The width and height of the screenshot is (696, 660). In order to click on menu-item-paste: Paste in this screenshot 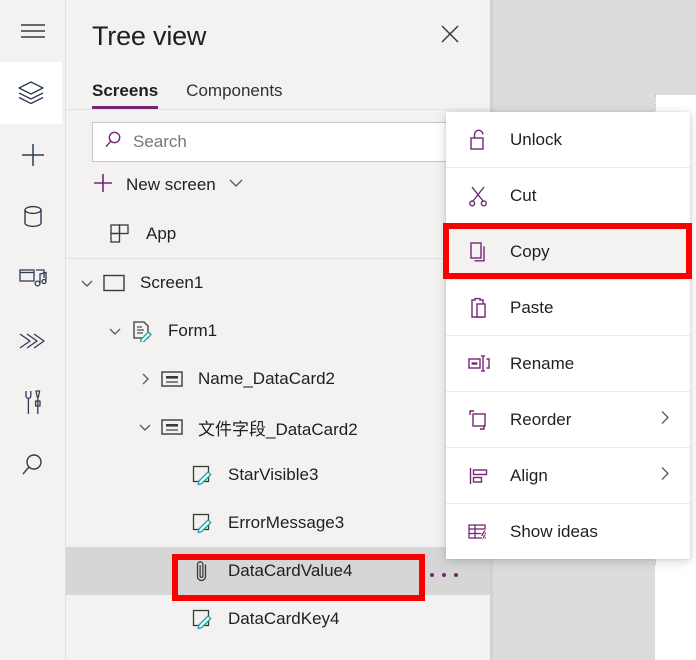, I will do `click(568, 307)`.